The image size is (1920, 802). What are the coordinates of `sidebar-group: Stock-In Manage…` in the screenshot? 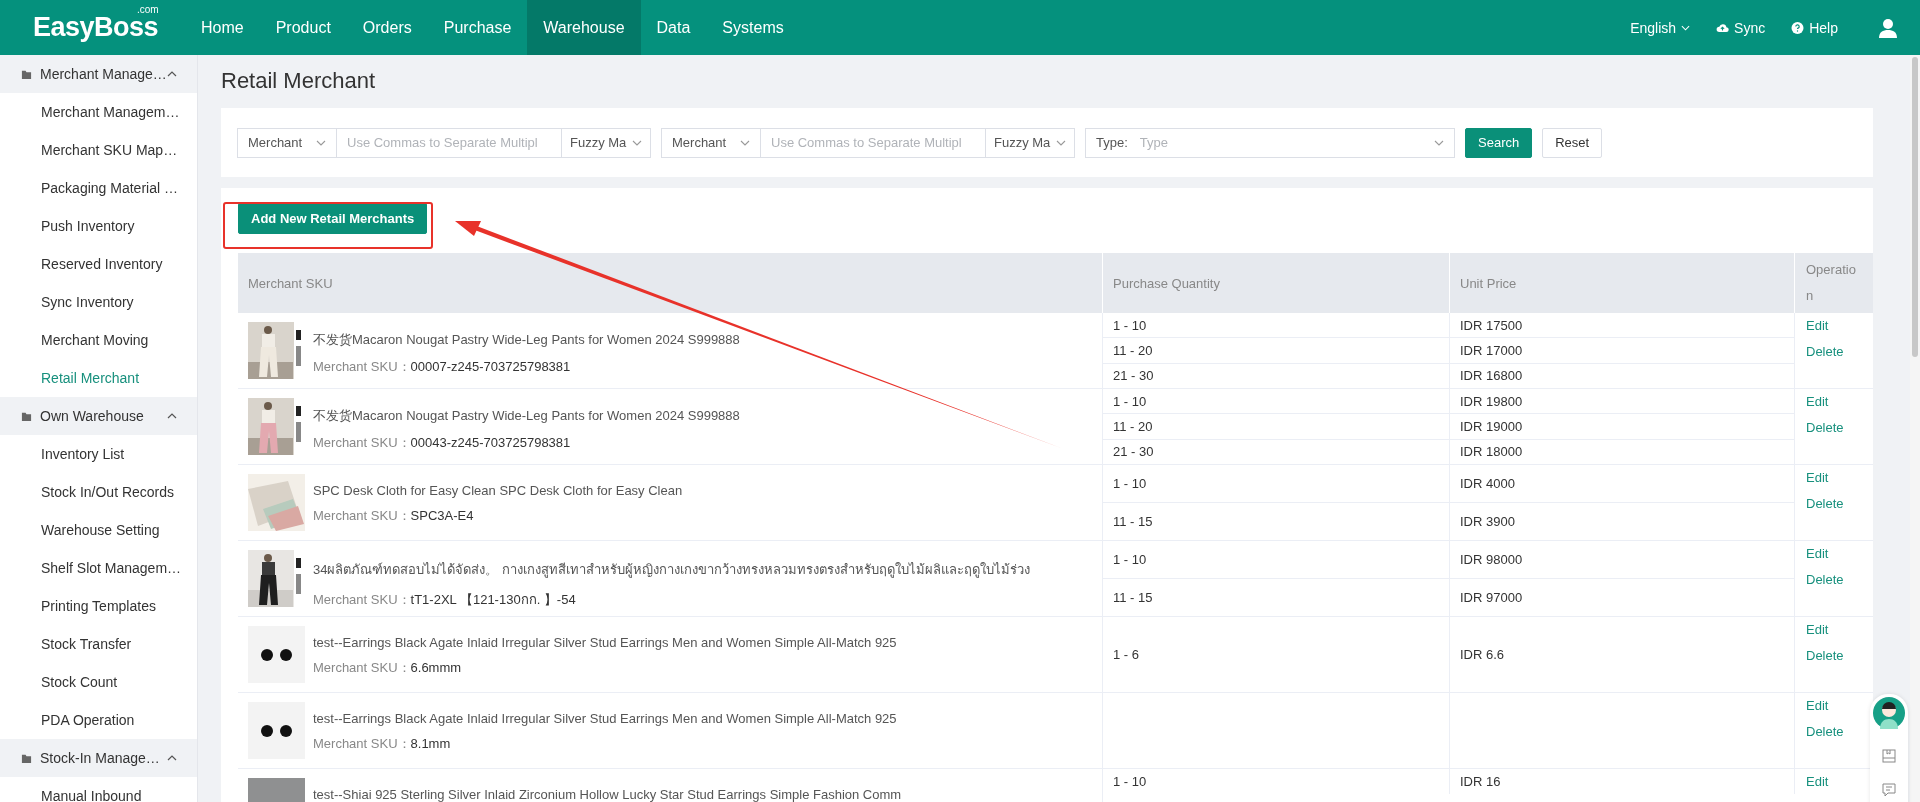 It's located at (98, 758).